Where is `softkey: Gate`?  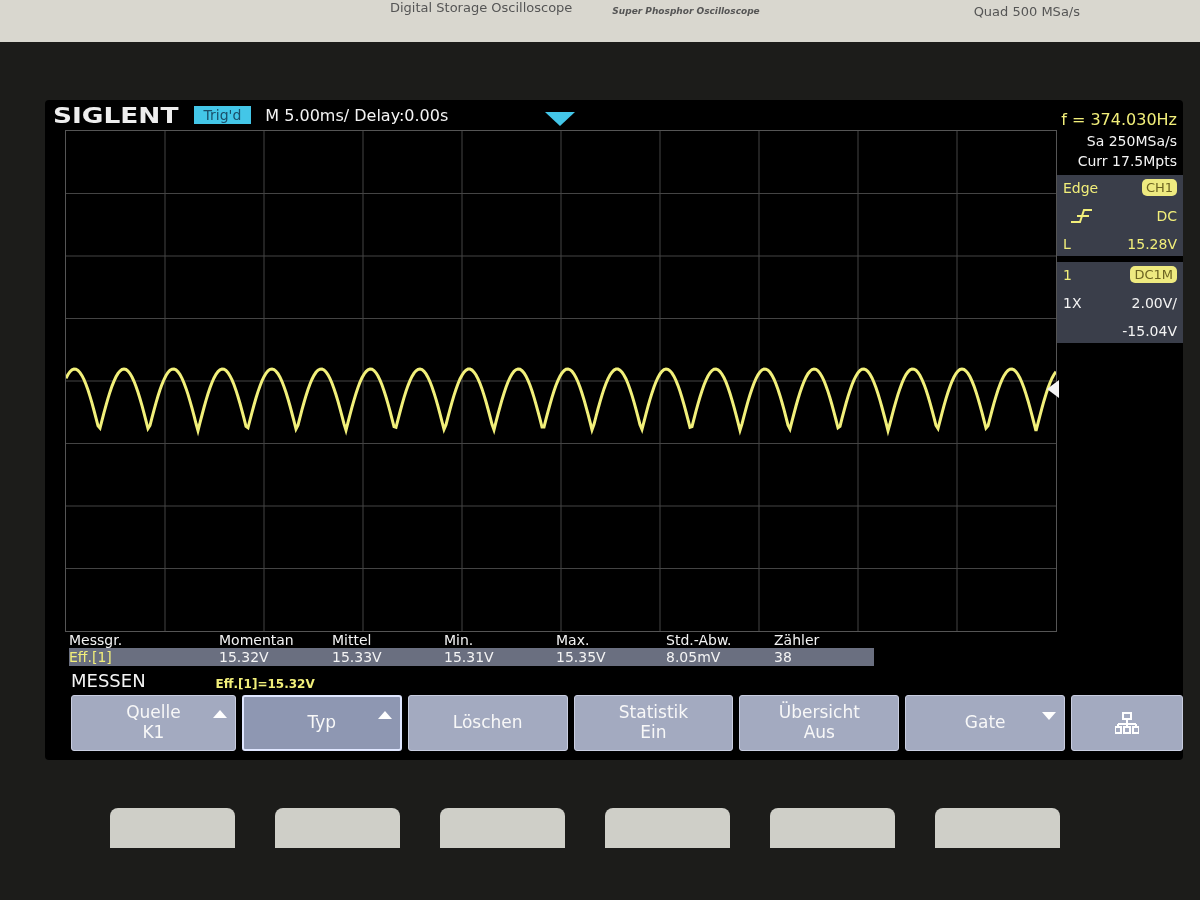 softkey: Gate is located at coordinates (985, 723).